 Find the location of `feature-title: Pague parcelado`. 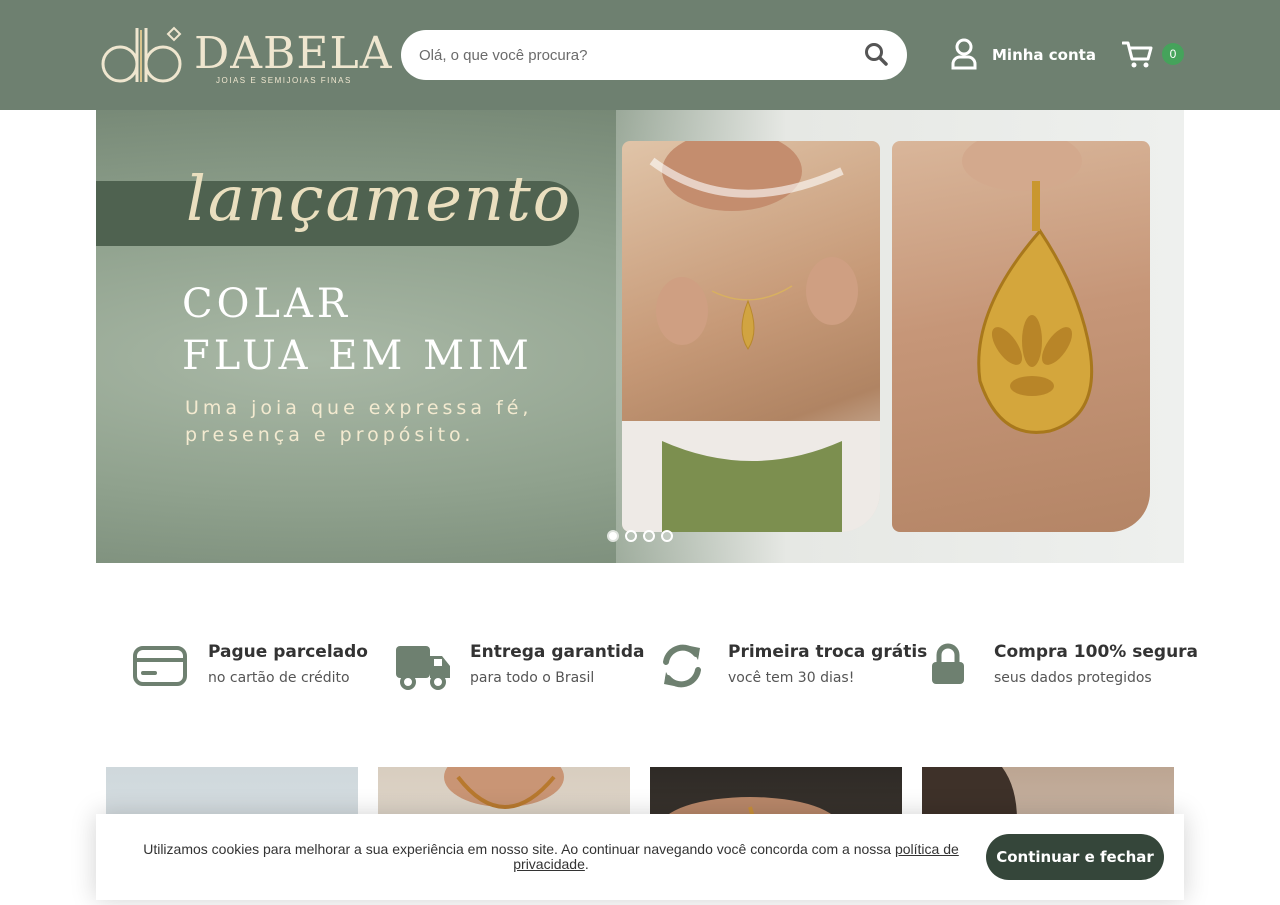

feature-title: Pague parcelado is located at coordinates (288, 652).